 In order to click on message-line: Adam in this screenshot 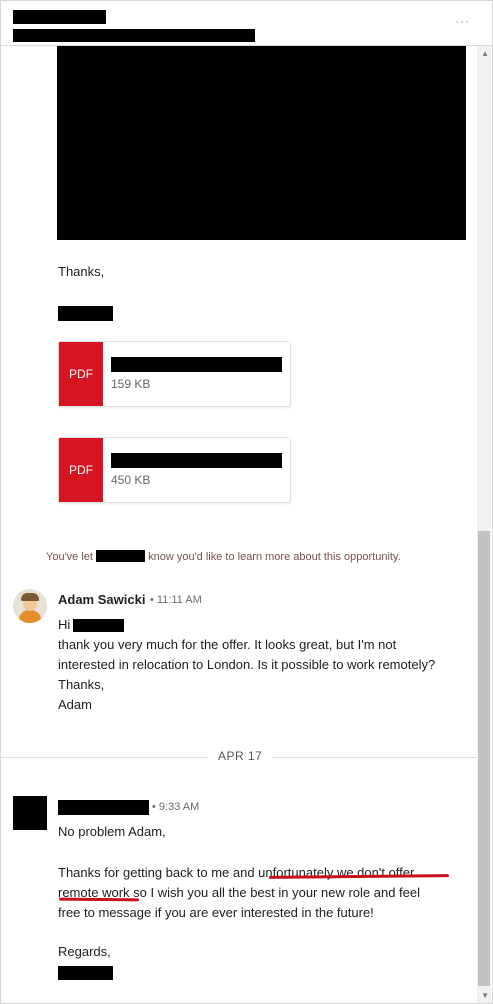, I will do `click(75, 704)`.